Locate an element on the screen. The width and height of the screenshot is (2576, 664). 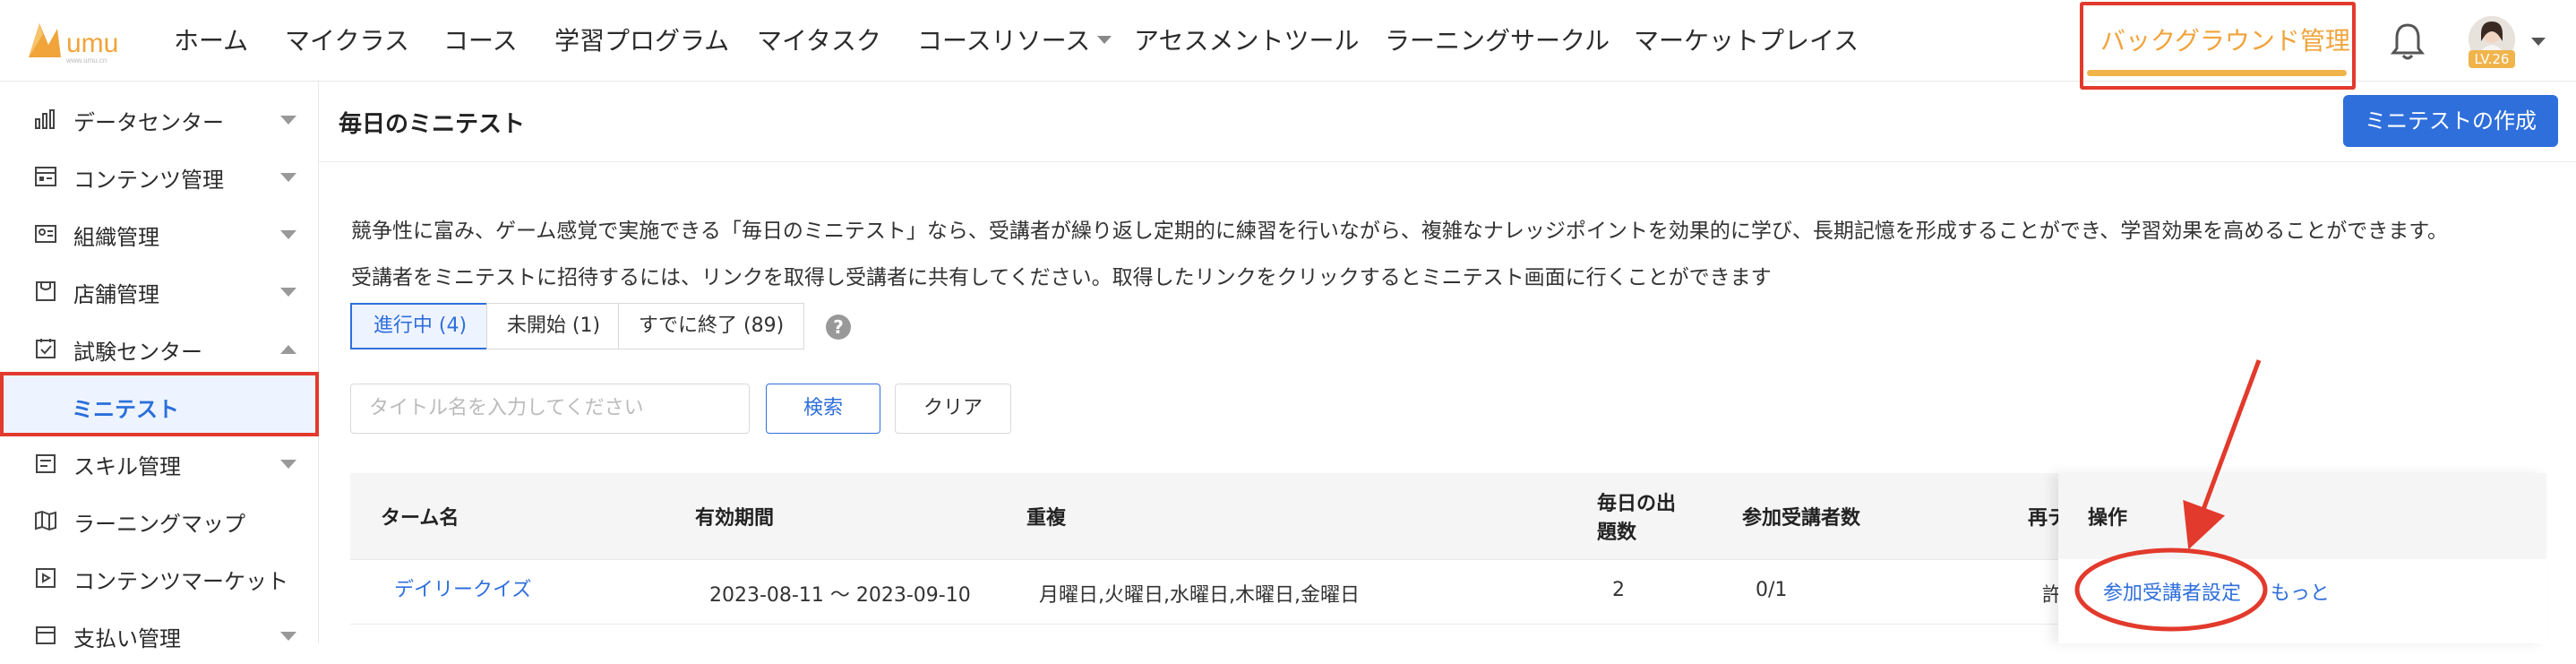
table-cell-daily-count: 2 is located at coordinates (1618, 590).